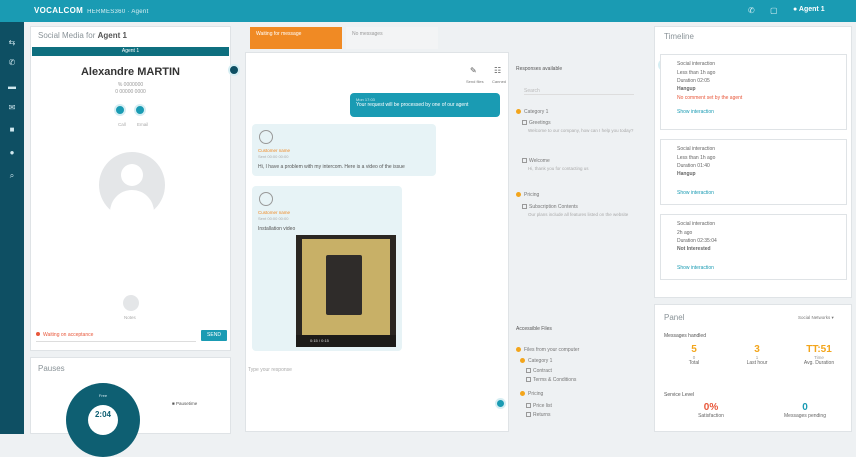 The width and height of the screenshot is (856, 457). I want to click on send-button: SEND, so click(214, 335).